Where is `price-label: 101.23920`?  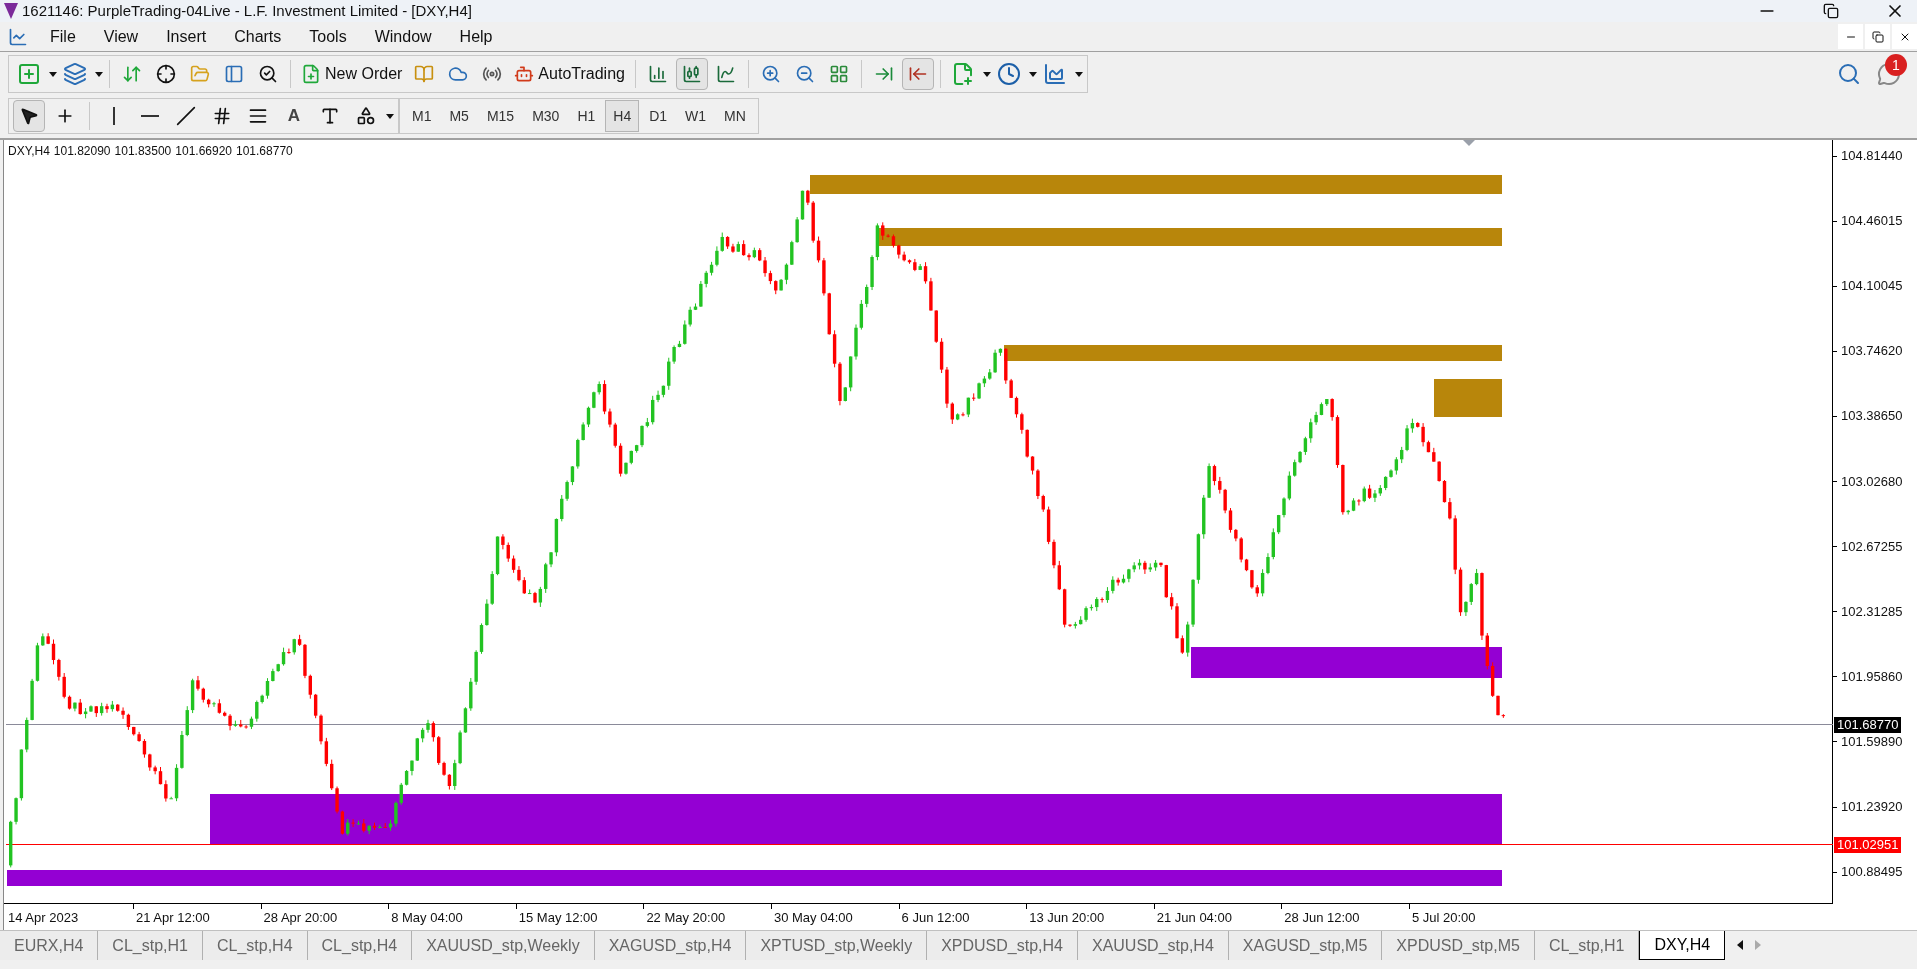 price-label: 101.23920 is located at coordinates (1872, 807).